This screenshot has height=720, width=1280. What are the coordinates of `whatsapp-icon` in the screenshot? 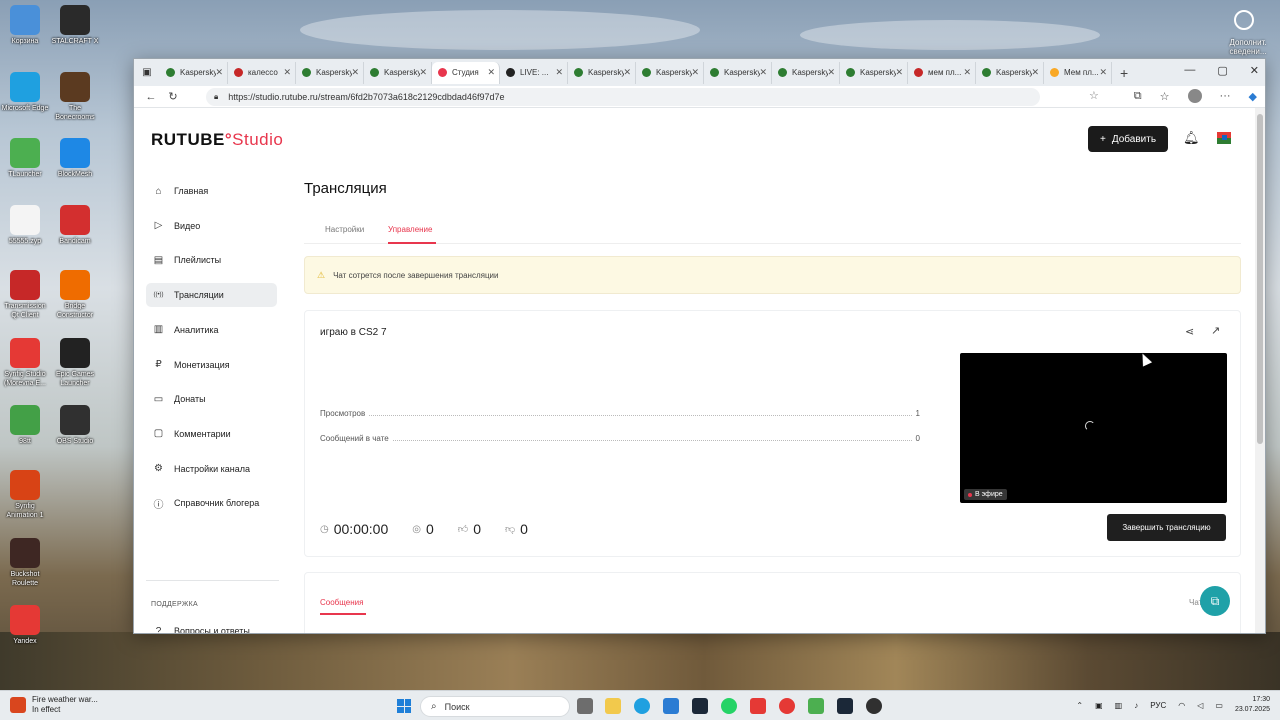 It's located at (729, 706).